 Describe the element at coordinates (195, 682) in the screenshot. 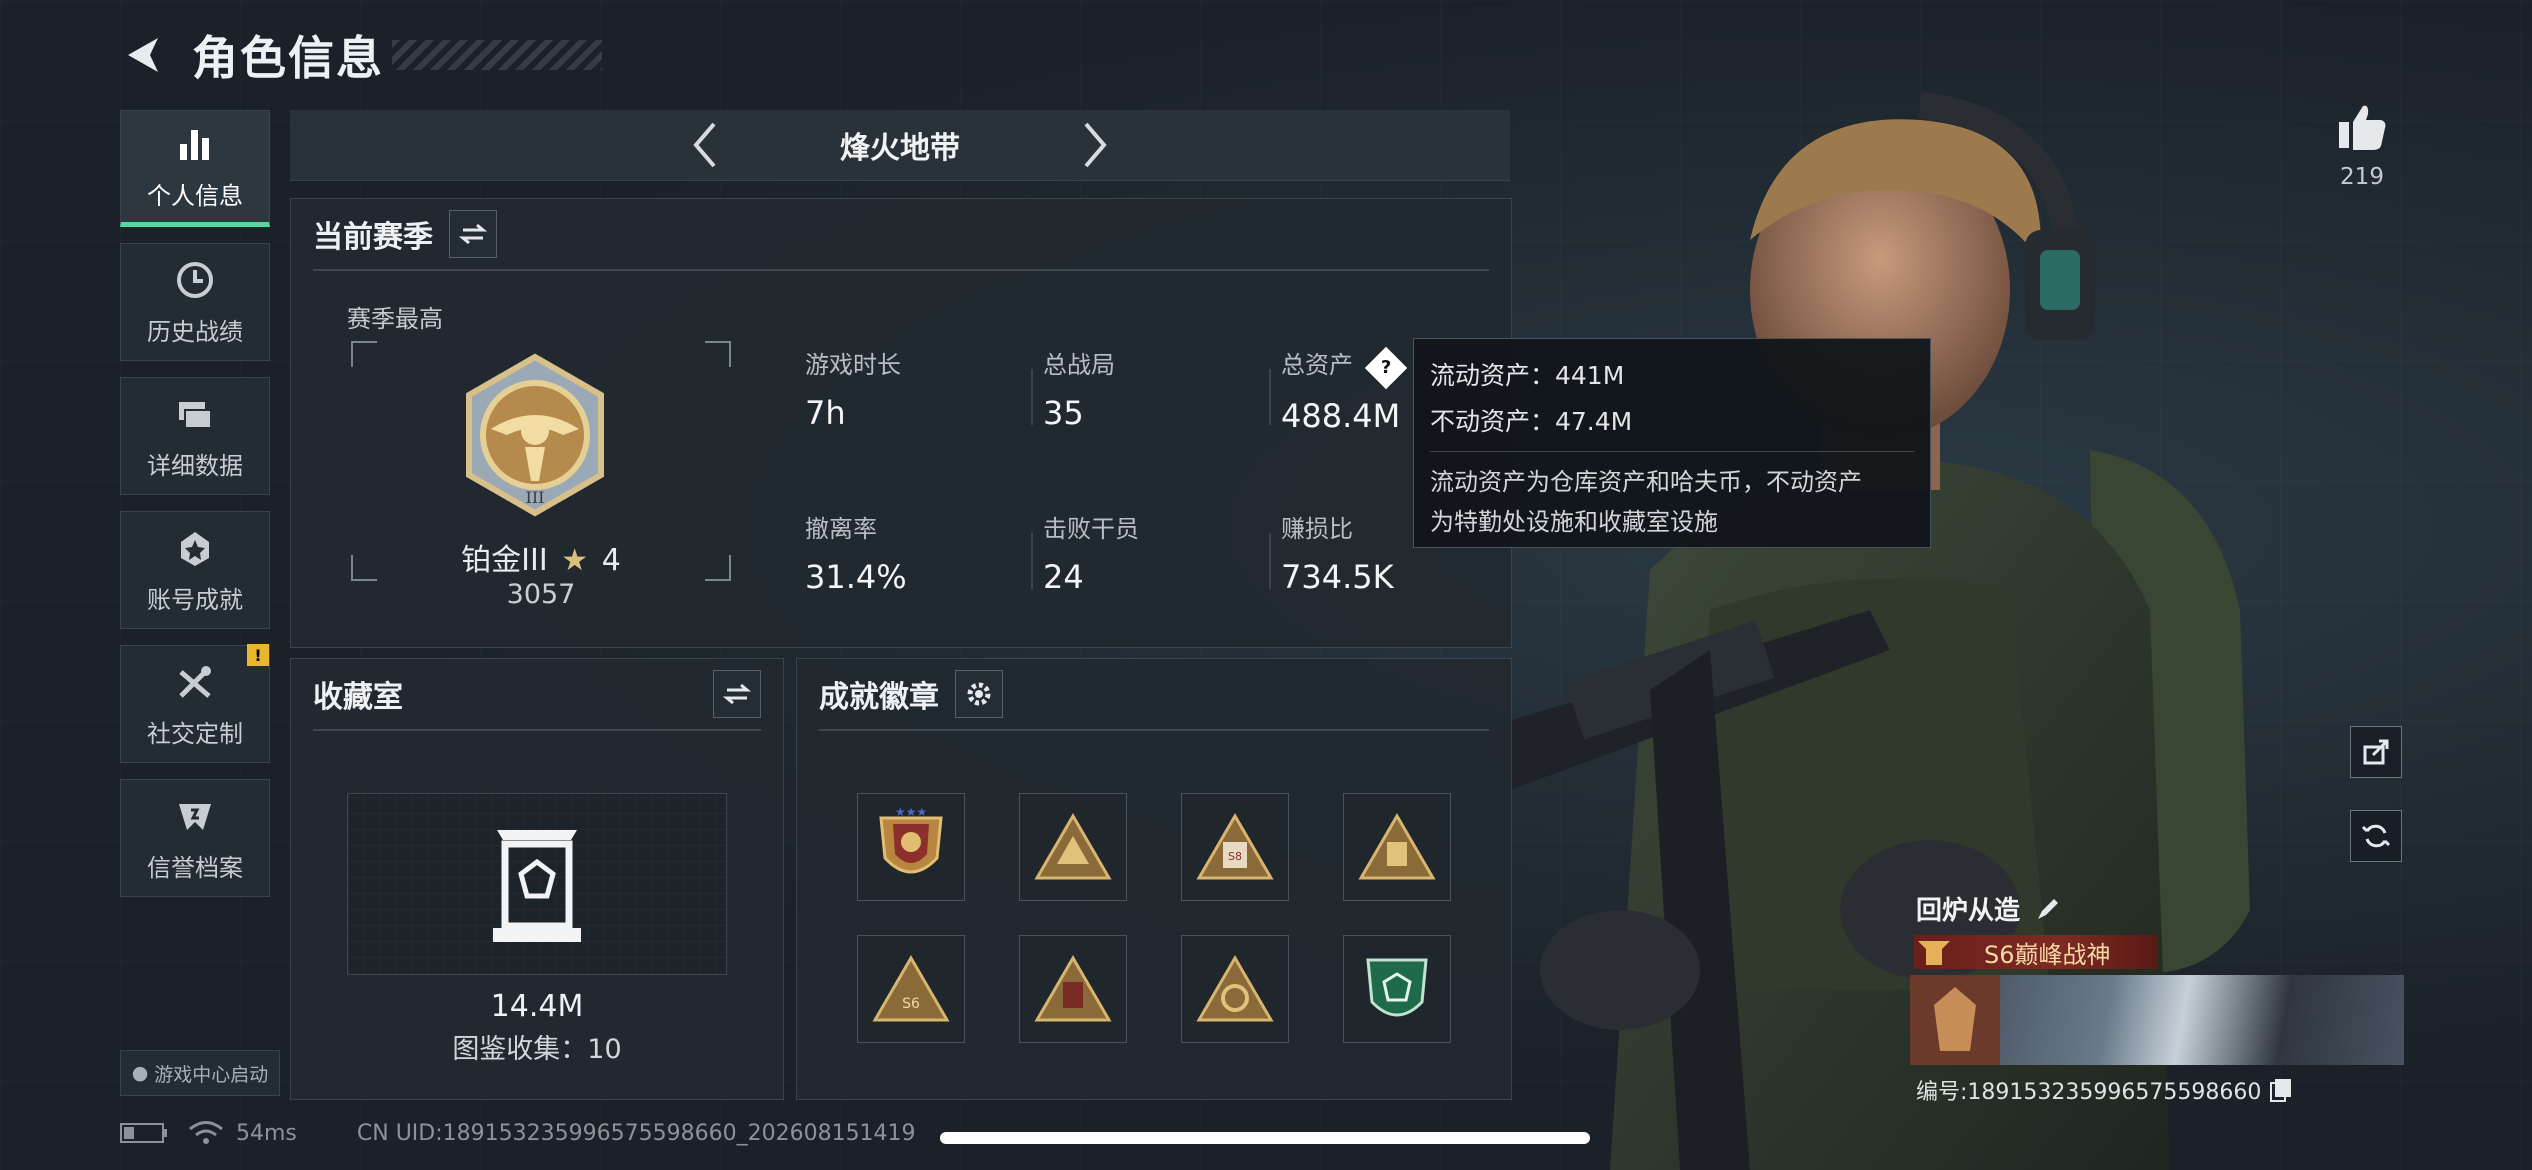

I see `tools-icon` at that location.